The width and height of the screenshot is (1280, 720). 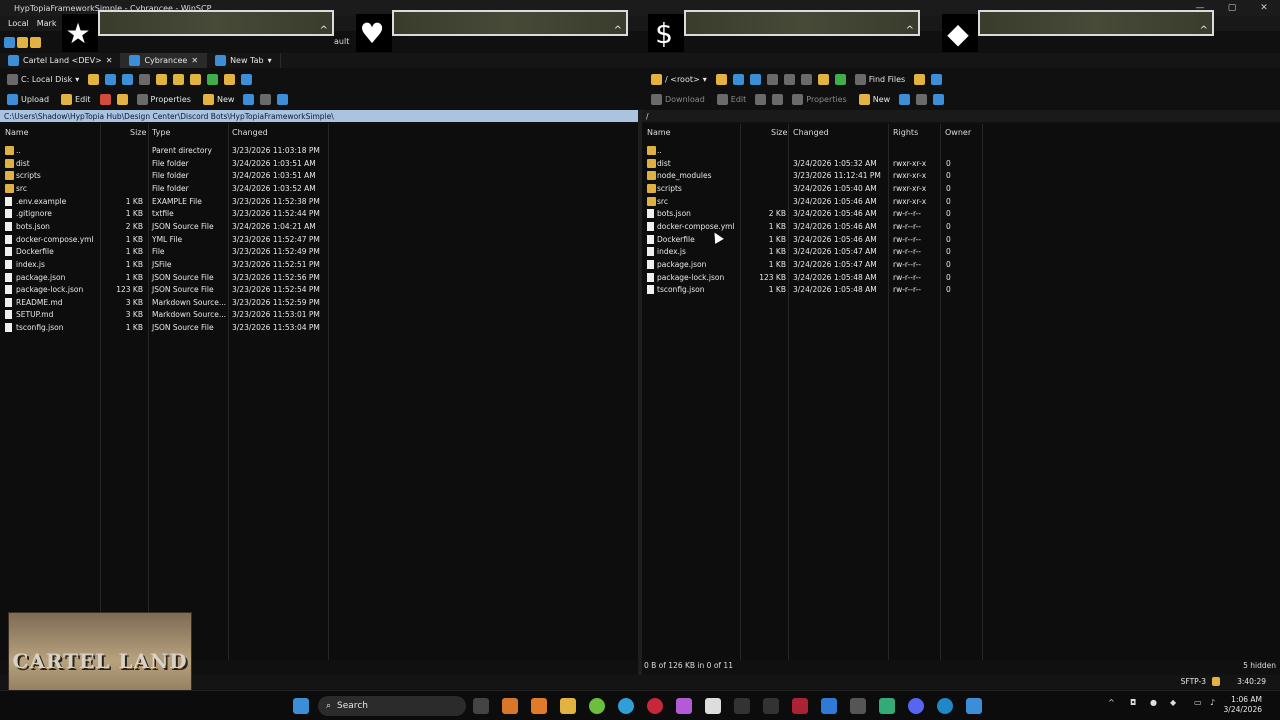 What do you see at coordinates (319, 151) in the screenshot?
I see `left-file-row: .. Parent directory 3/23/2026 11:03:18 PM` at bounding box center [319, 151].